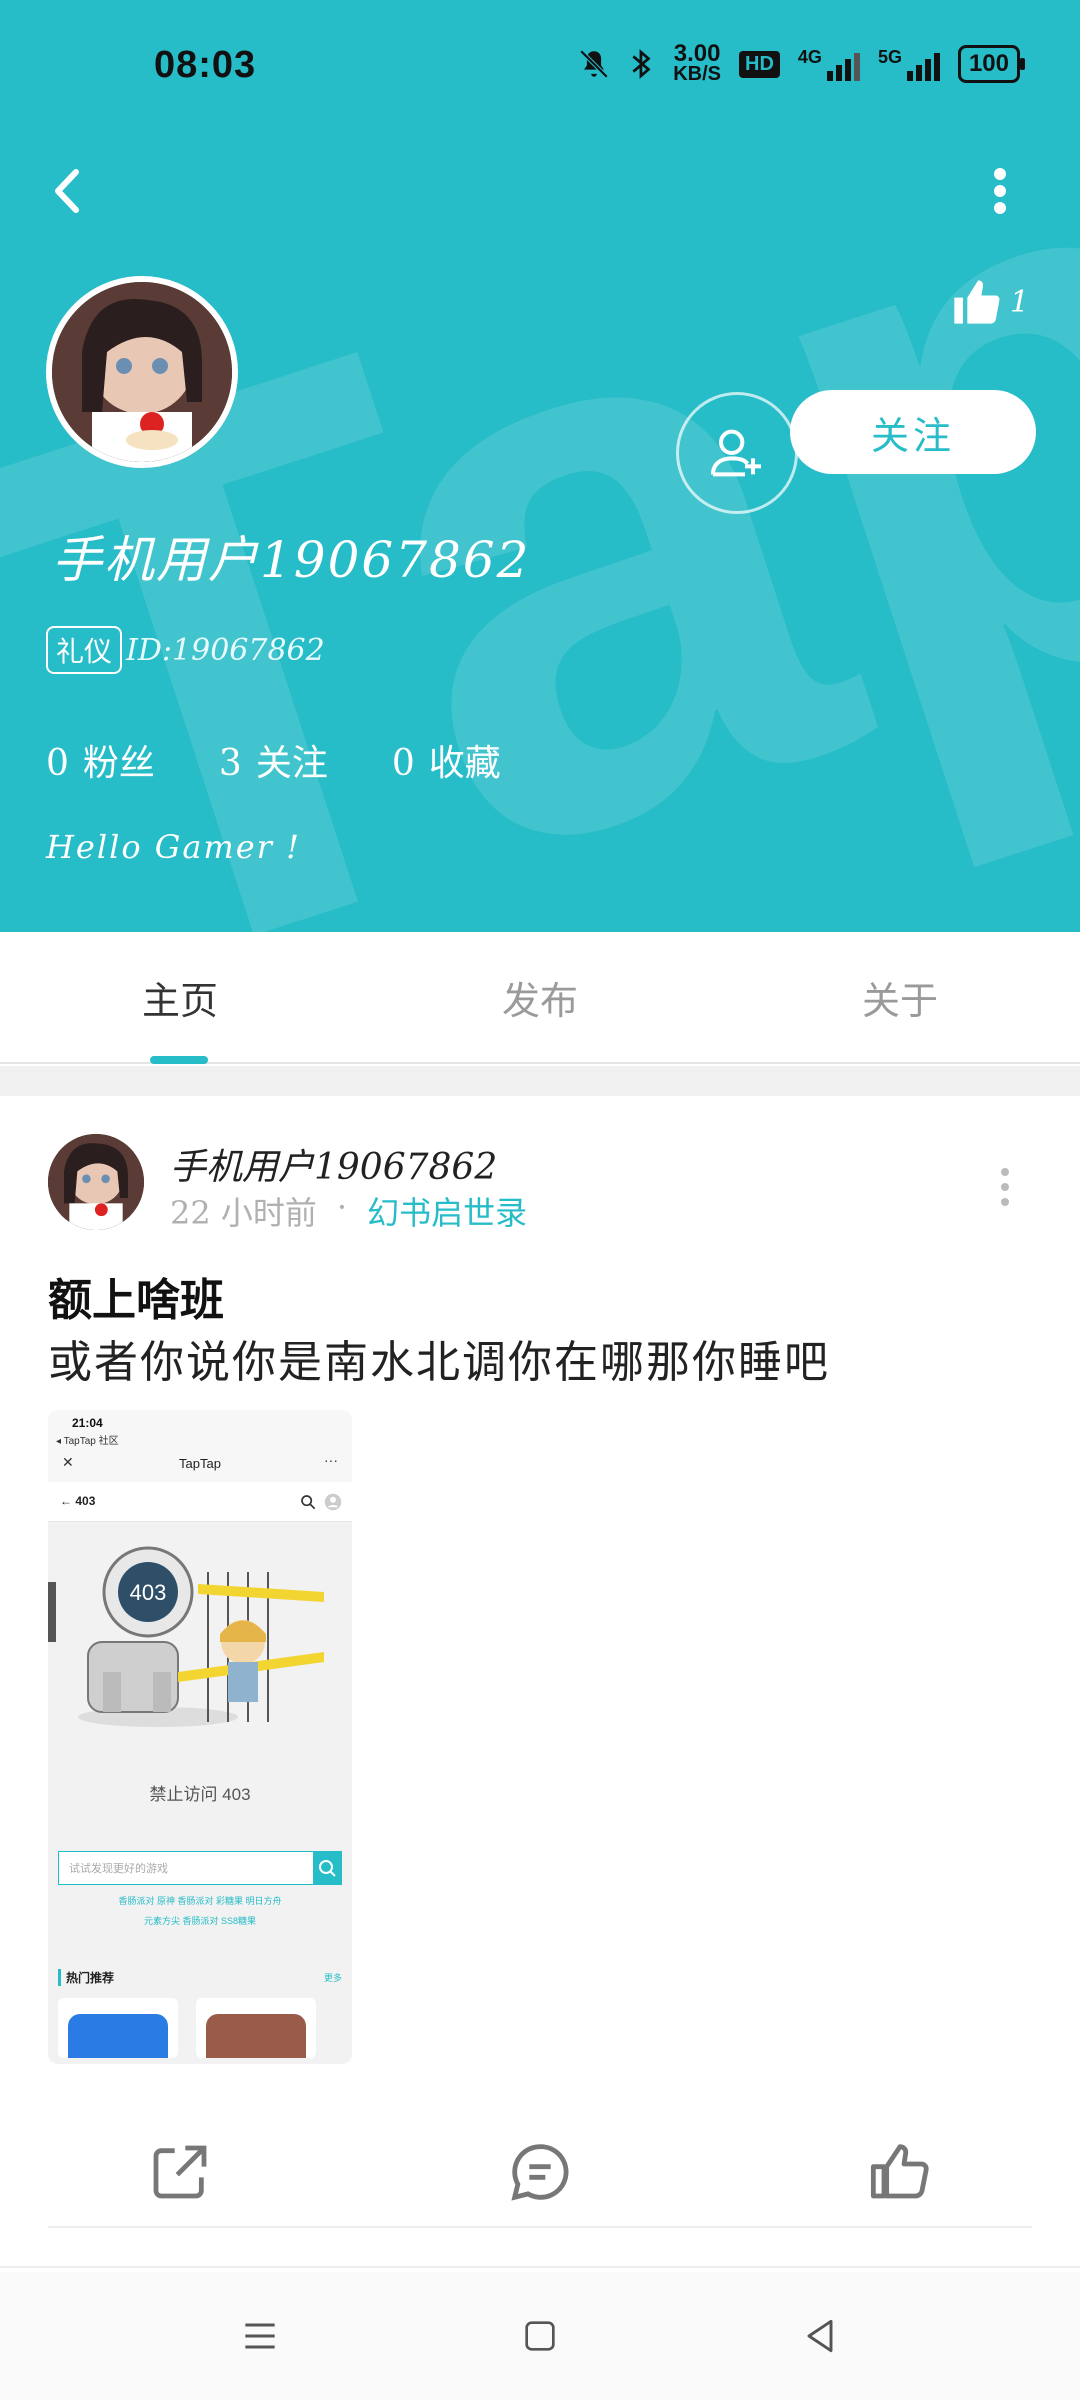 The height and width of the screenshot is (2400, 1080). Describe the element at coordinates (809, 57) in the screenshot. I see `signal-4g-label: 4G` at that location.